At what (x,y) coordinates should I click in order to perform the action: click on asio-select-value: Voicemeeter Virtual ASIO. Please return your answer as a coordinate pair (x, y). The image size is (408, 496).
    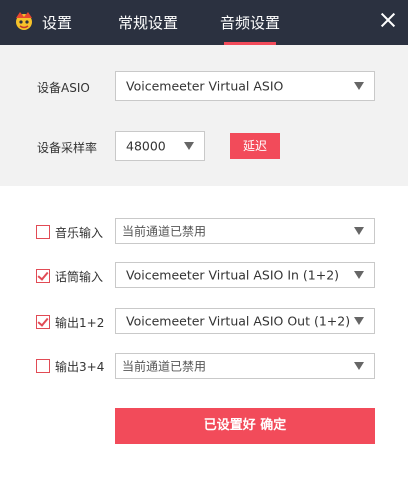
    Looking at the image, I should click on (205, 86).